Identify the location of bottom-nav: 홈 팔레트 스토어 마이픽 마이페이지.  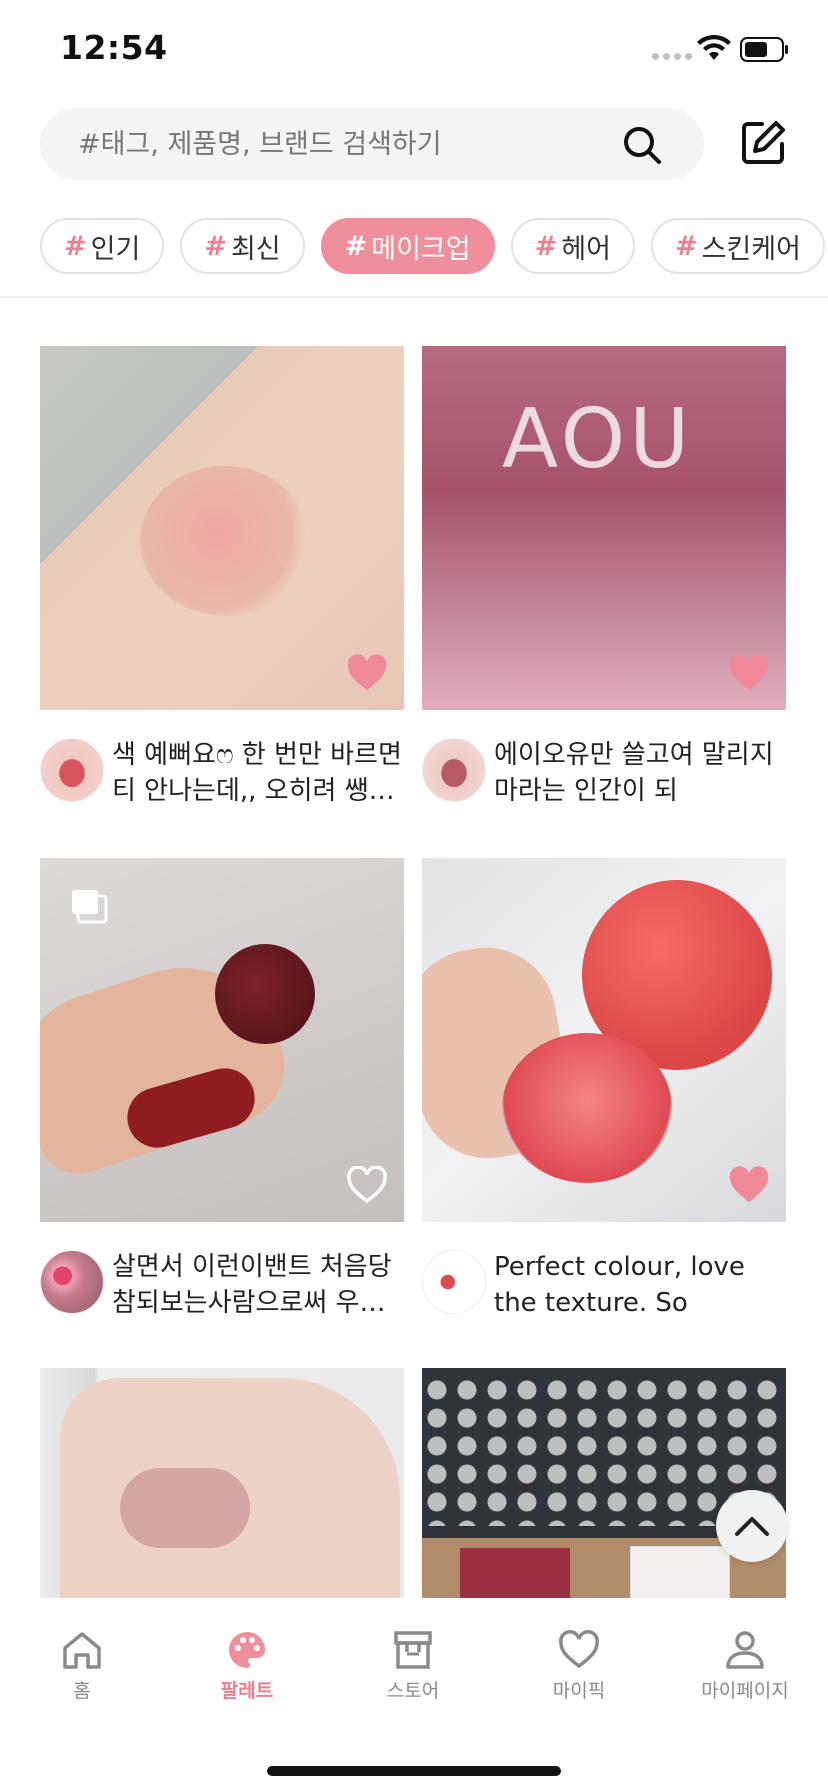
(414, 1695).